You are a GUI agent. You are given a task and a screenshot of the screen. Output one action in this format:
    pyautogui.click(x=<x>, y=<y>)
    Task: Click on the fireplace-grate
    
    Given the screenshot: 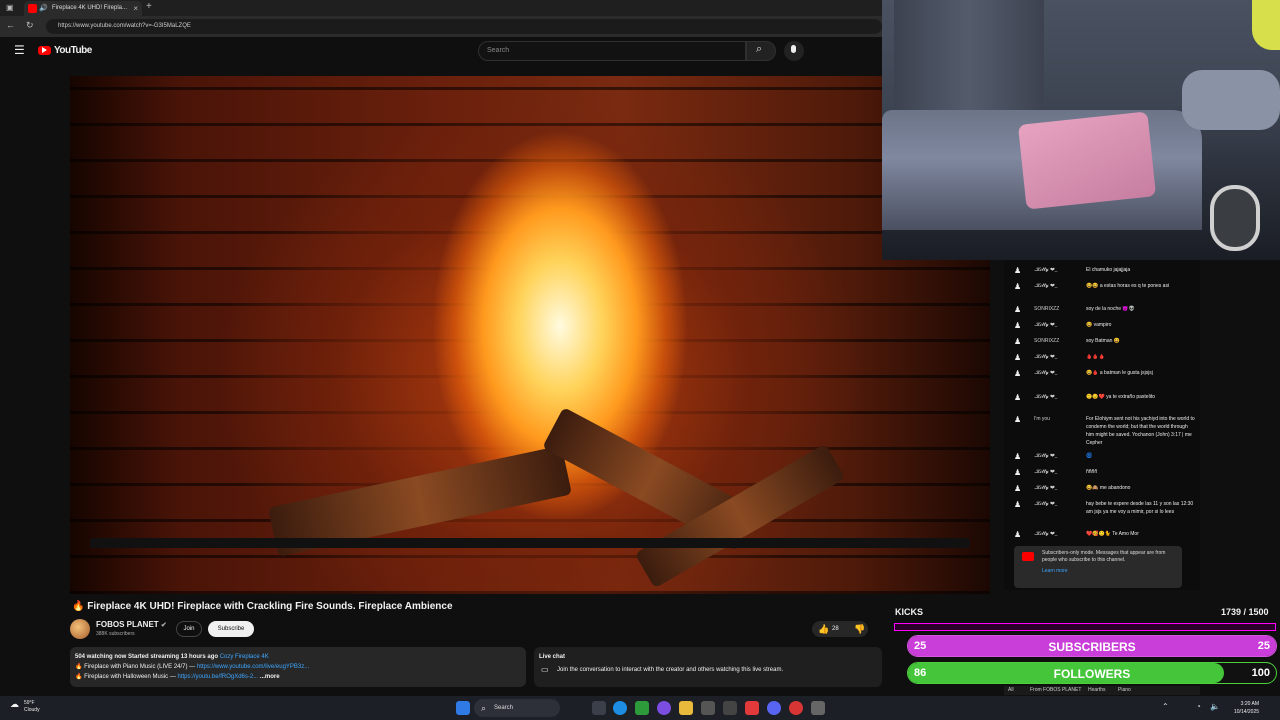 What is the action you would take?
    pyautogui.click(x=530, y=543)
    